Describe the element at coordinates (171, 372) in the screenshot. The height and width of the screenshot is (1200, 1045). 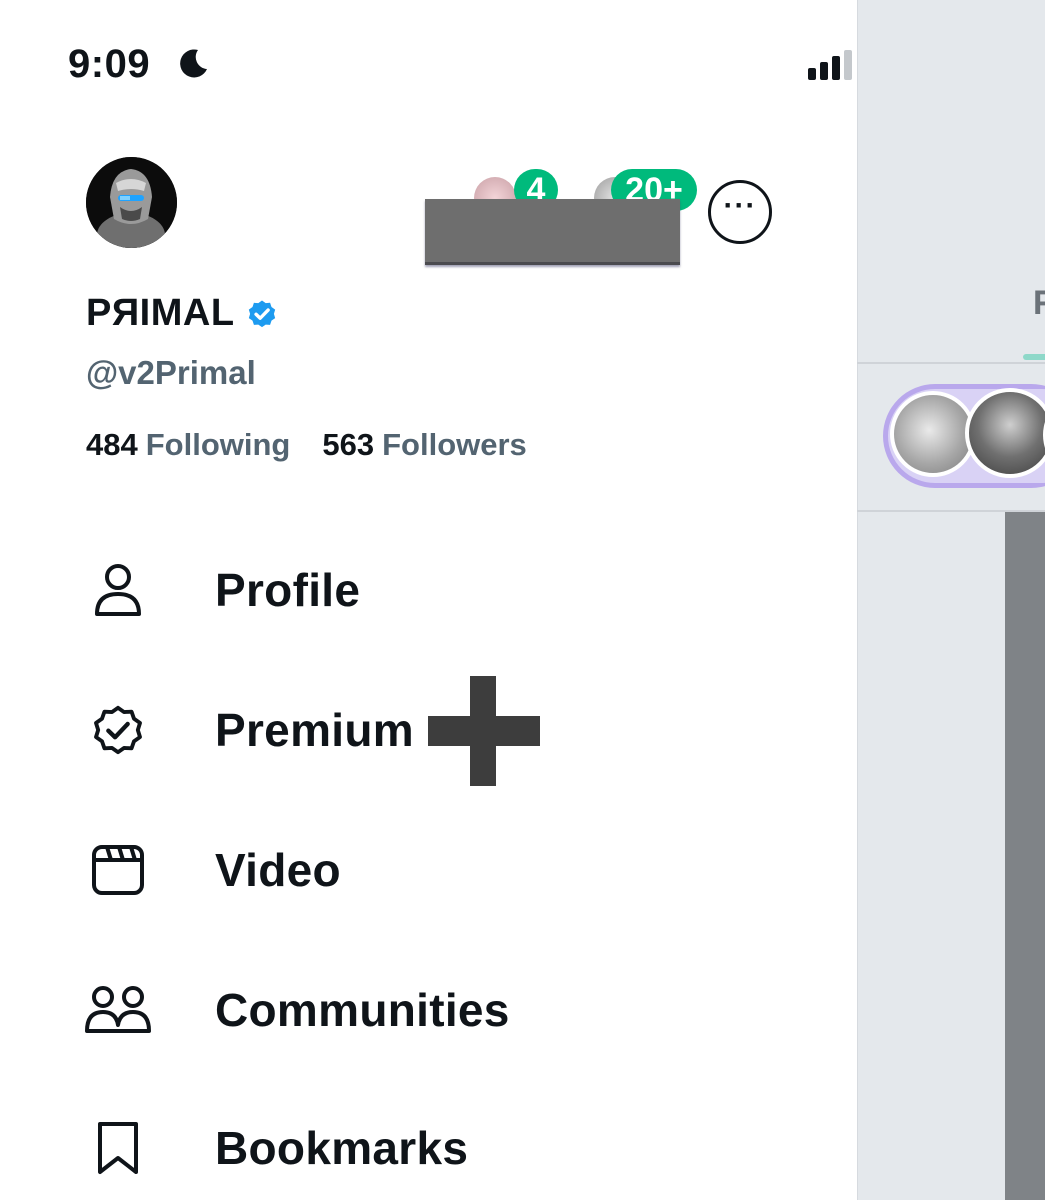
I see `user-handle: @v2Primal` at that location.